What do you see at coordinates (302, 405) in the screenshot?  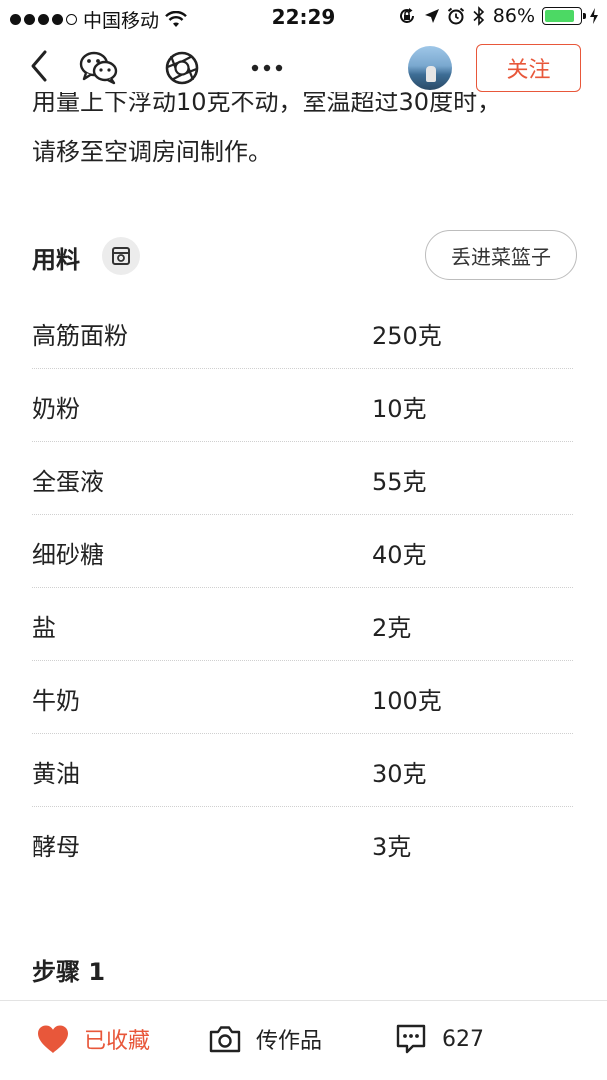 I see `ingredient-row: 奶粉 10克` at bounding box center [302, 405].